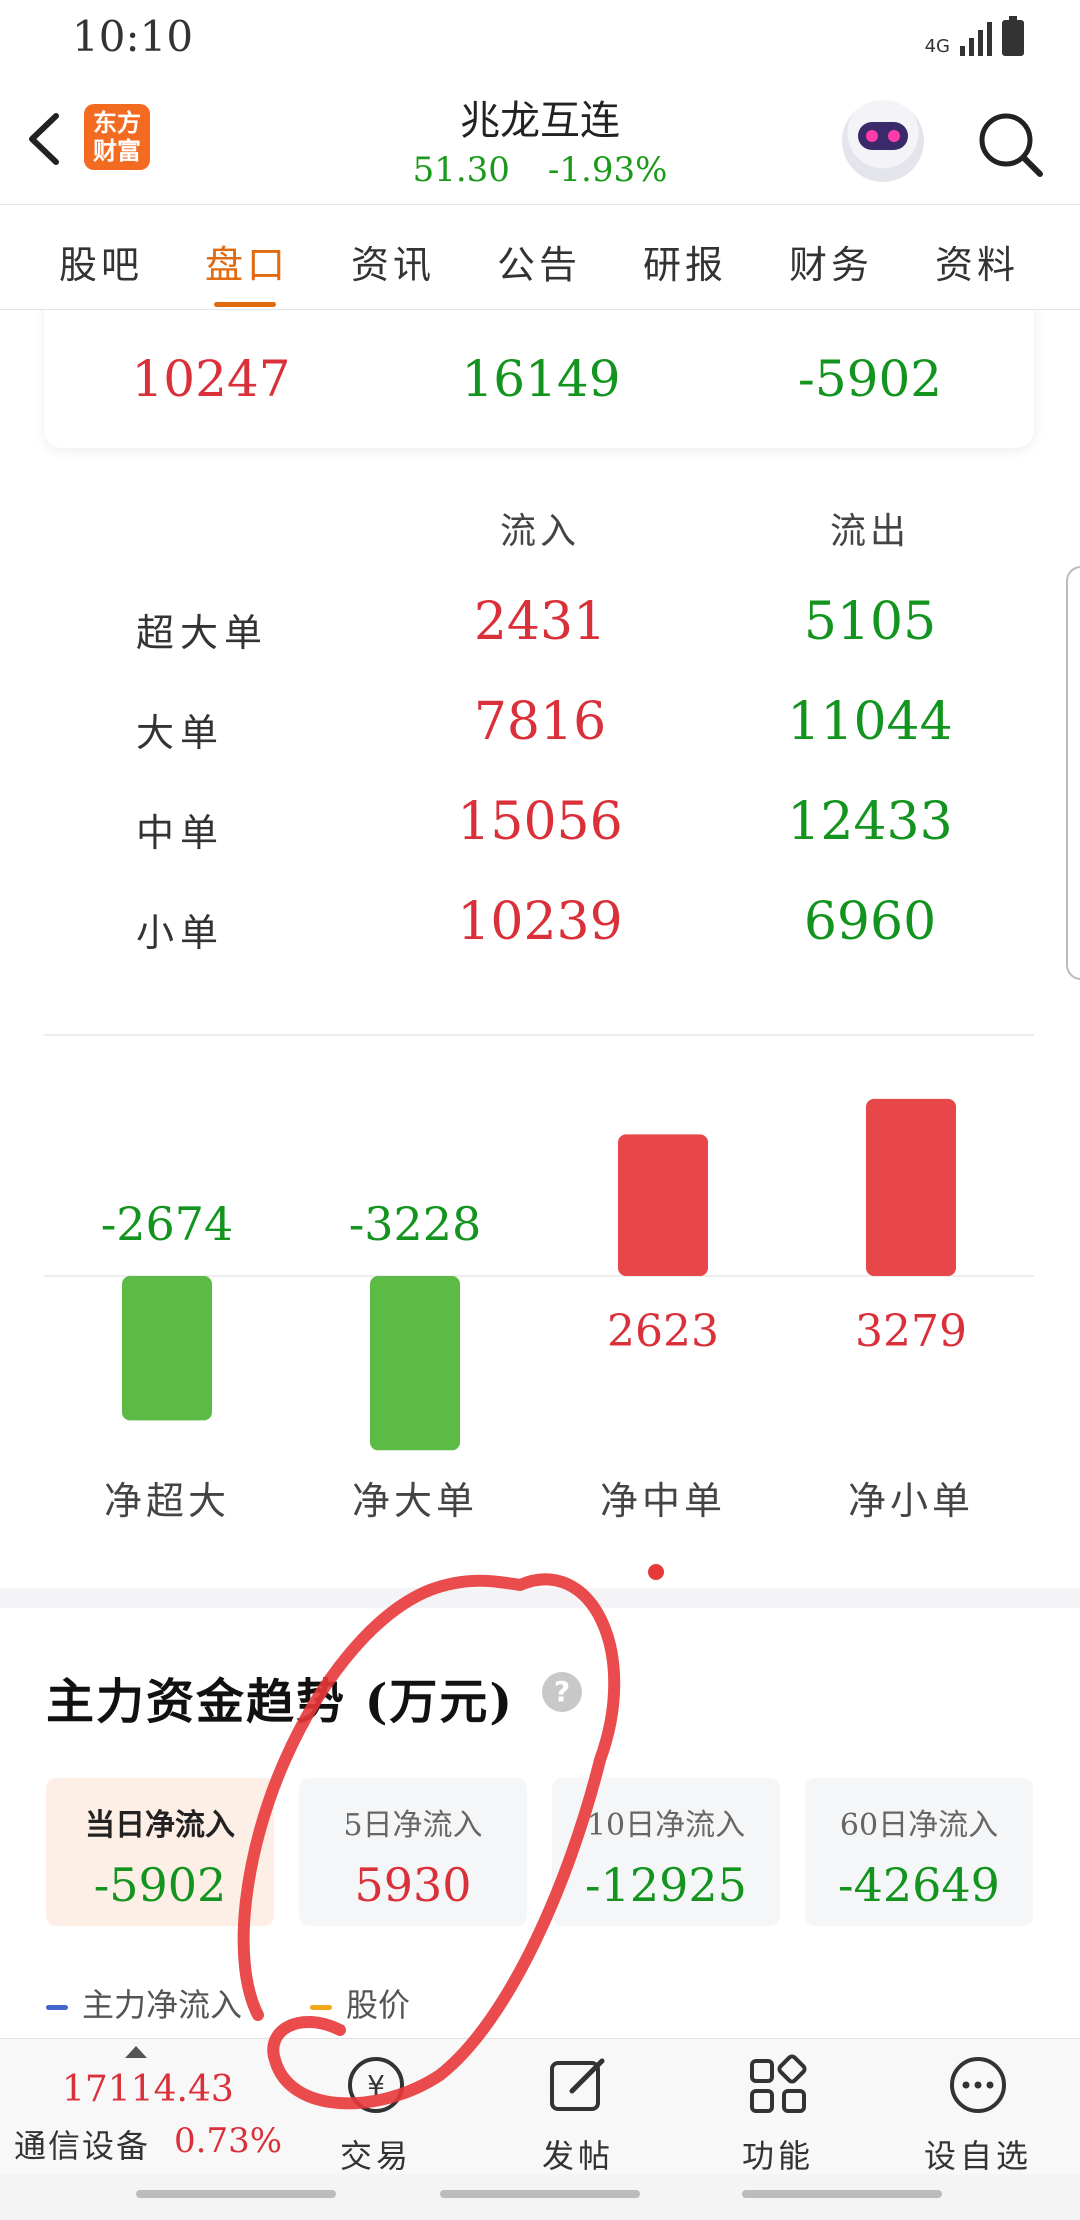 This screenshot has height=2220, width=1080. I want to click on legend-label: 主力净流入, so click(162, 2005).